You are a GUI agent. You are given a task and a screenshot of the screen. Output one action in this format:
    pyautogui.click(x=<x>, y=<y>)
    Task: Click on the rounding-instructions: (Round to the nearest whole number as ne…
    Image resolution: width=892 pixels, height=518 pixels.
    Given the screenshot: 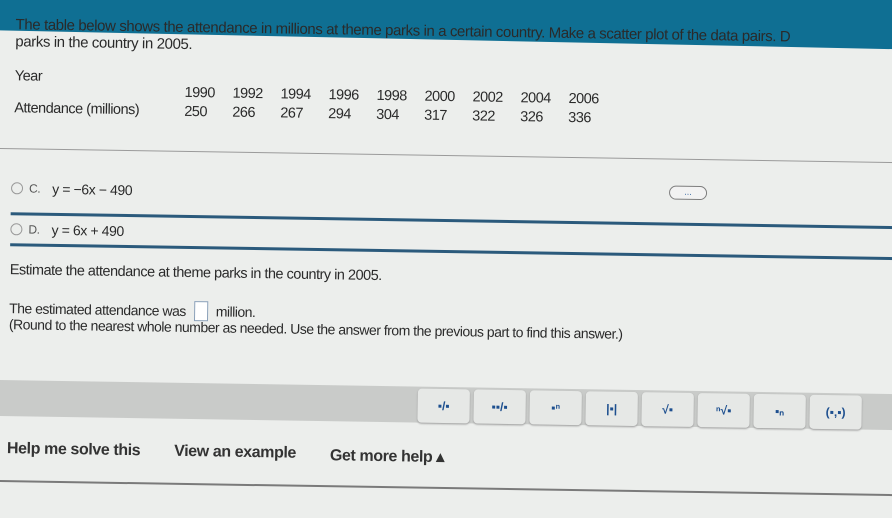 What is the action you would take?
    pyautogui.click(x=315, y=329)
    